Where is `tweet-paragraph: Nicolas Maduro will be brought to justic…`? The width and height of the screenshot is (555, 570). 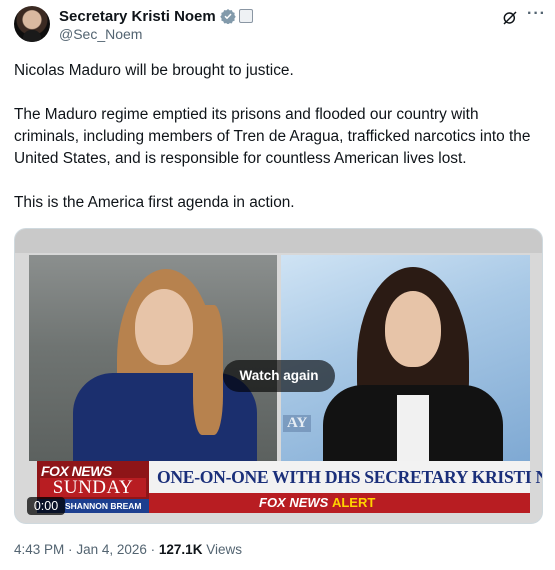 tweet-paragraph: Nicolas Maduro will be brought to justic… is located at coordinates (154, 70).